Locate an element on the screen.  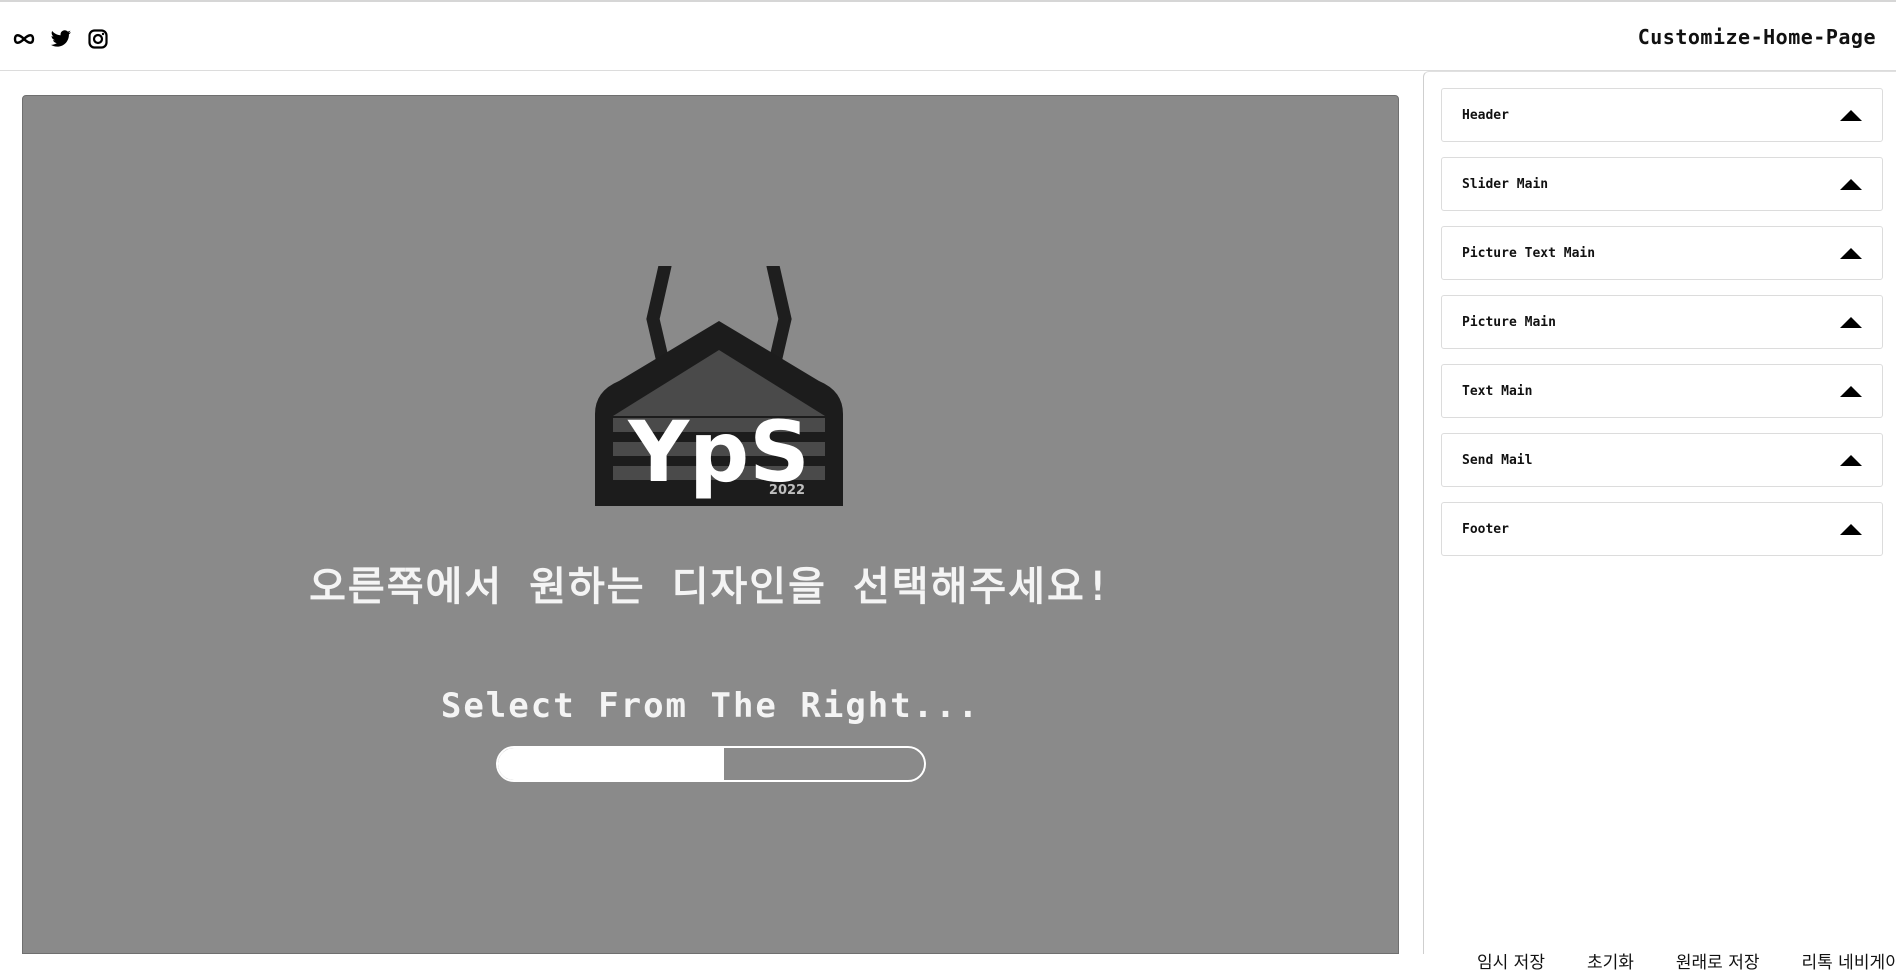
meta-icon is located at coordinates (24, 39).